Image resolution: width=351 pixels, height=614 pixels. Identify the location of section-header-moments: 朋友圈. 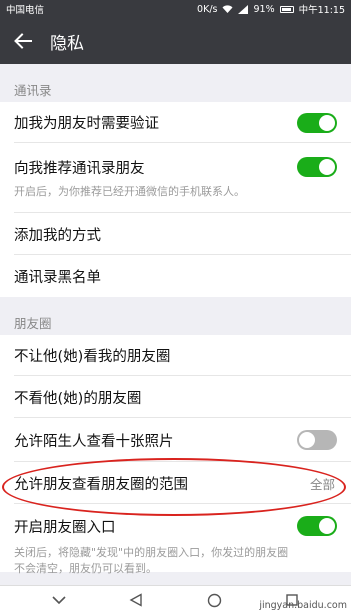
(175, 316).